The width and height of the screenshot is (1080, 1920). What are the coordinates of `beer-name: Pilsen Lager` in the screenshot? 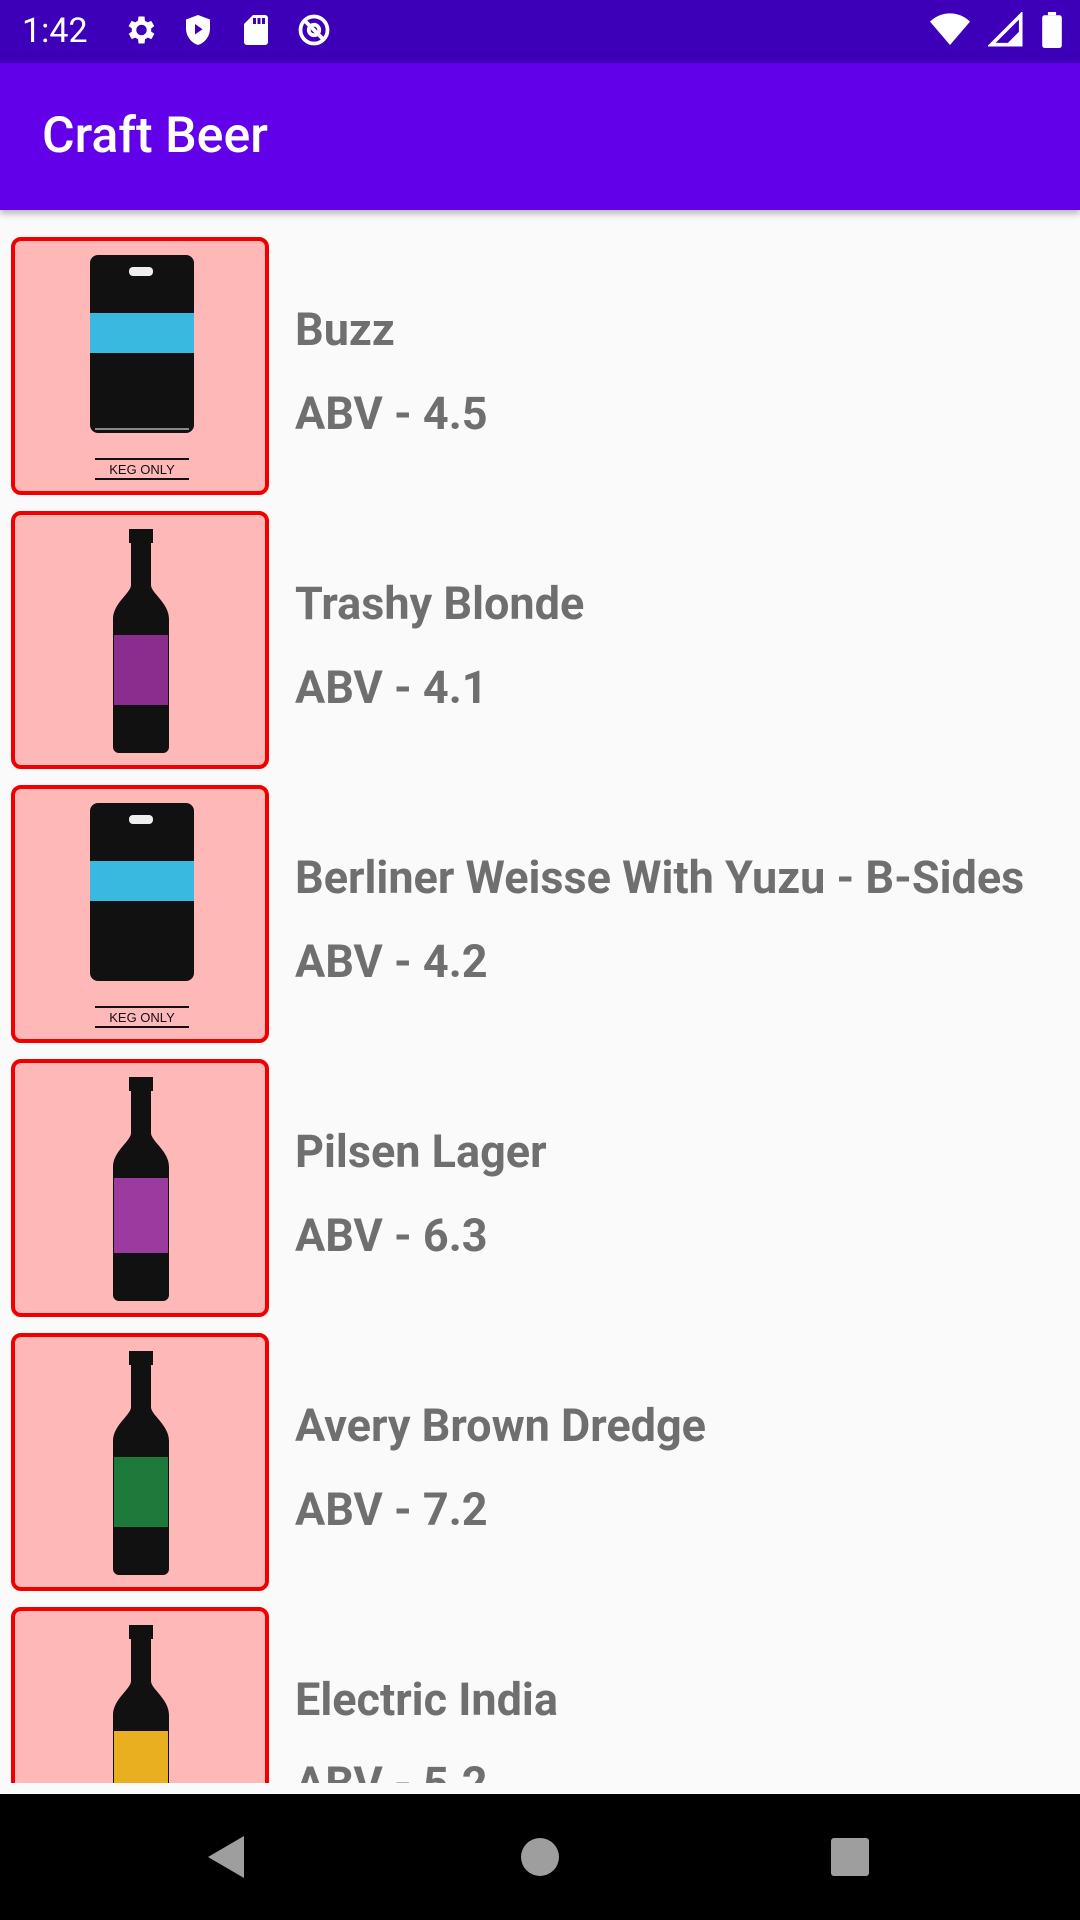 It's located at (421, 1151).